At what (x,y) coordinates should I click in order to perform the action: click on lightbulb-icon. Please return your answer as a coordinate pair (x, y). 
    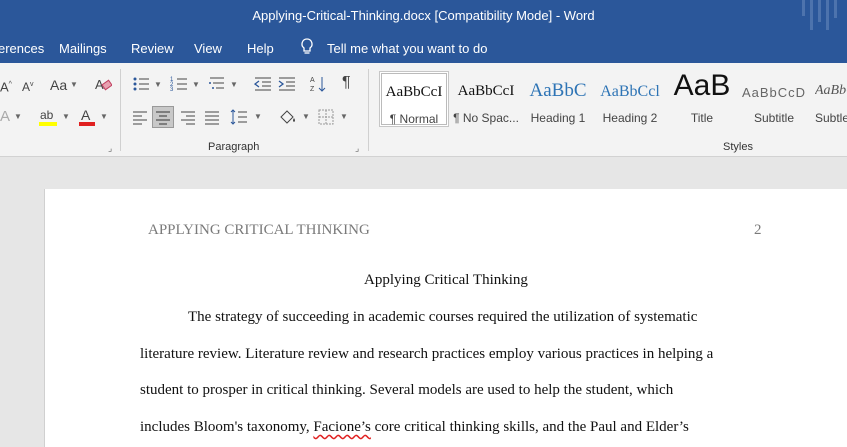
    Looking at the image, I should click on (307, 48).